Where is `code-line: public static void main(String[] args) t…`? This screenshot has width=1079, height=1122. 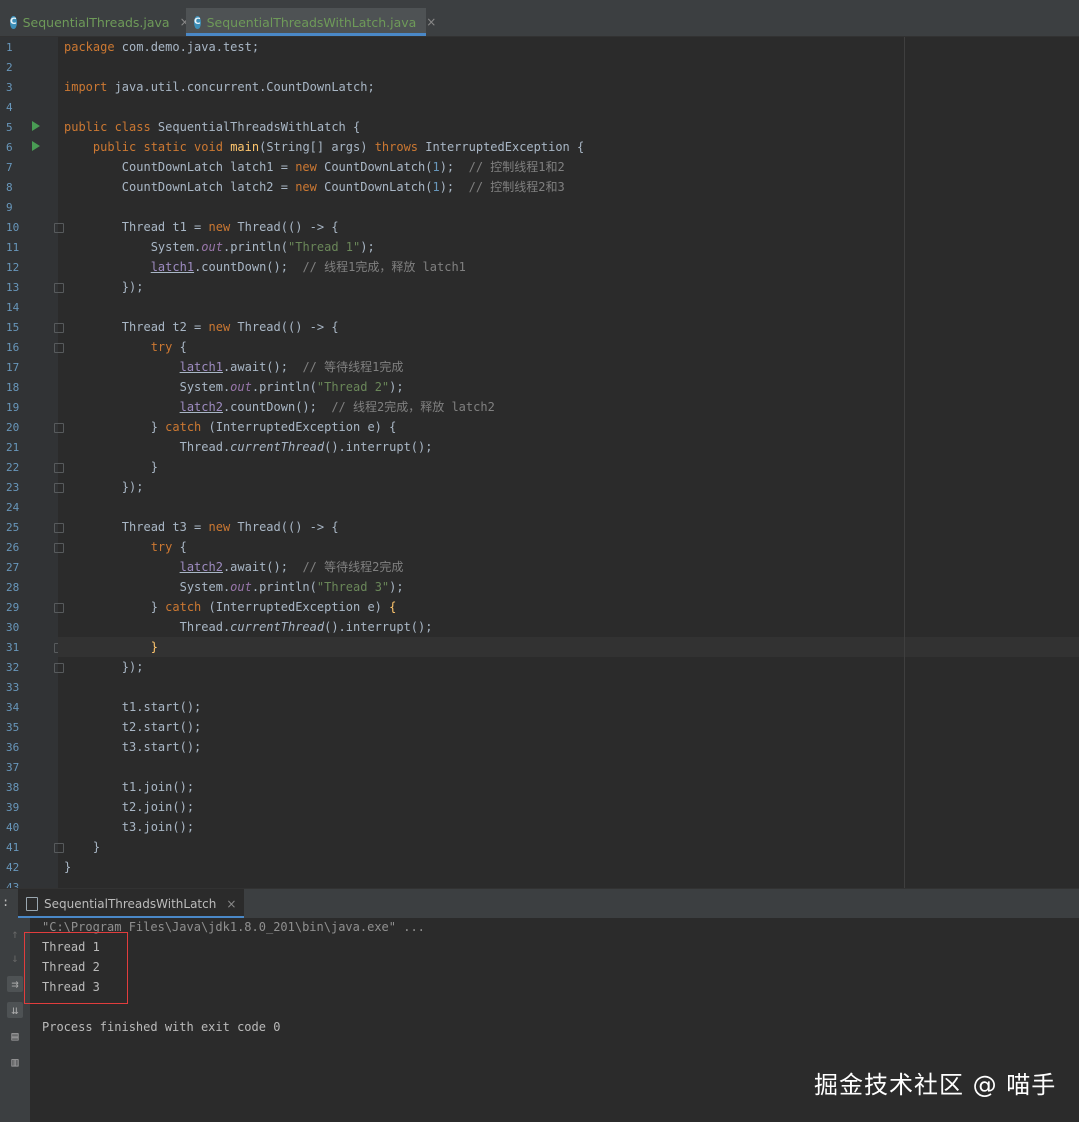
code-line: public static void main(String[] args) t… is located at coordinates (324, 147).